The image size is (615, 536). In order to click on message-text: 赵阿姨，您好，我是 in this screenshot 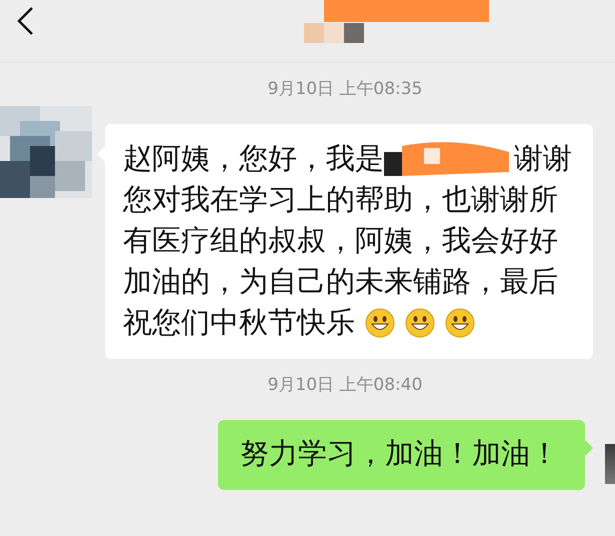, I will do `click(253, 158)`.